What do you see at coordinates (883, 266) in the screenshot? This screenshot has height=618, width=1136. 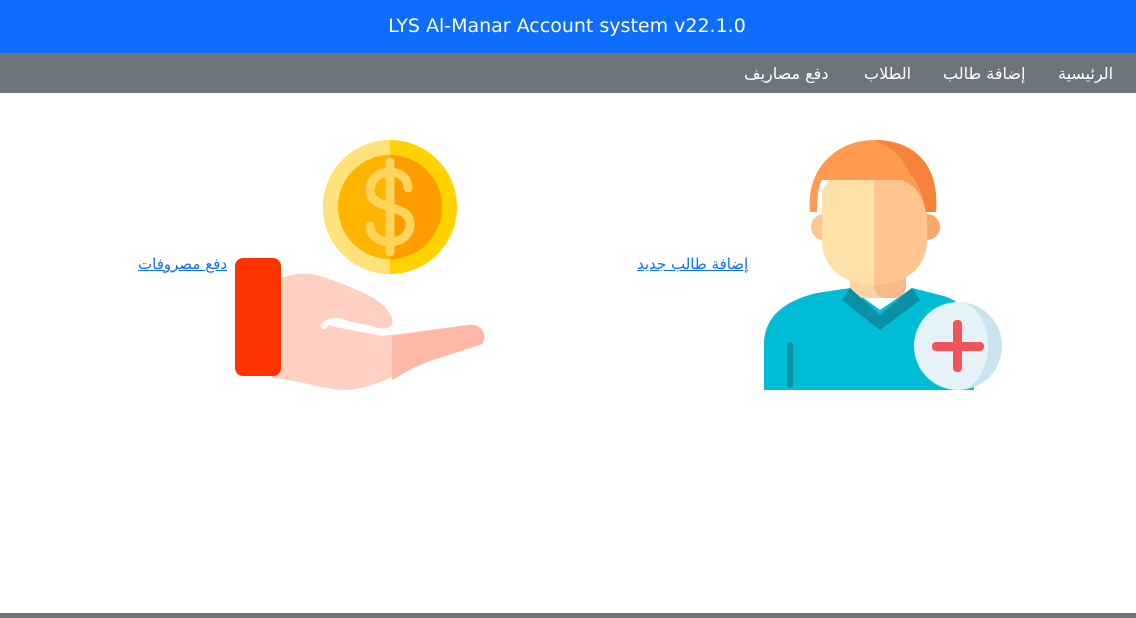 I see `add-user-icon` at bounding box center [883, 266].